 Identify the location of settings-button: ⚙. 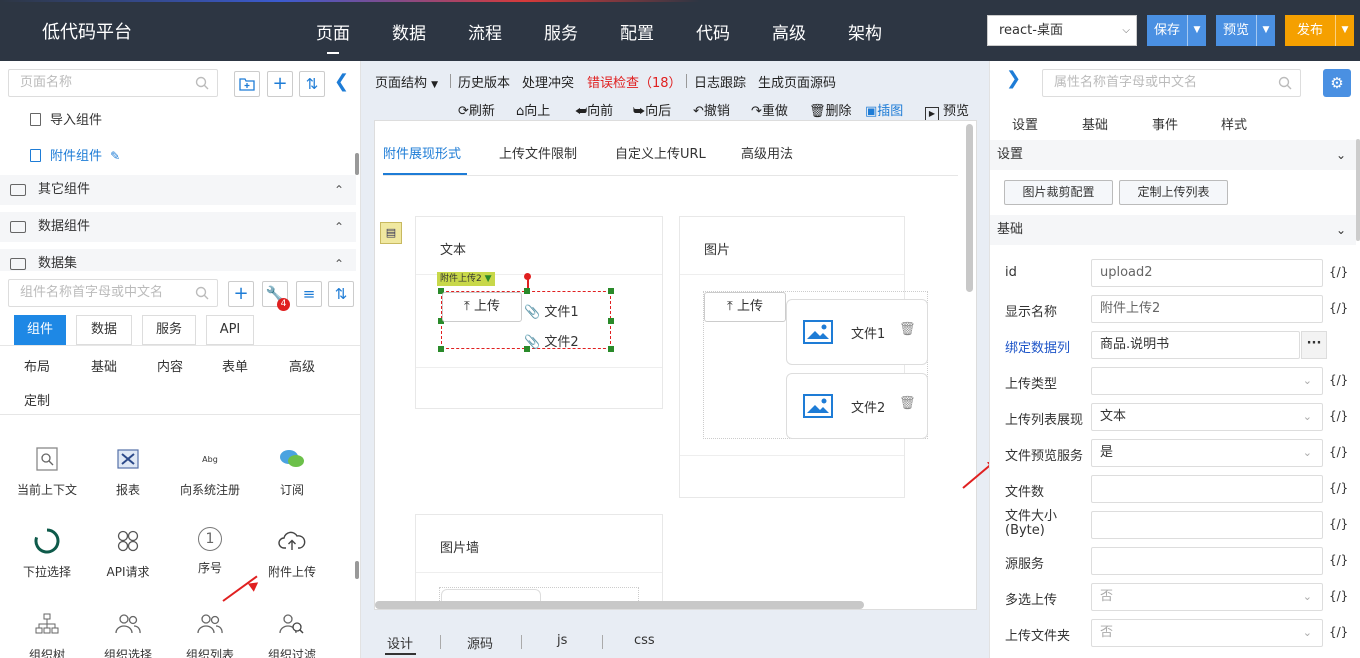
(1337, 83).